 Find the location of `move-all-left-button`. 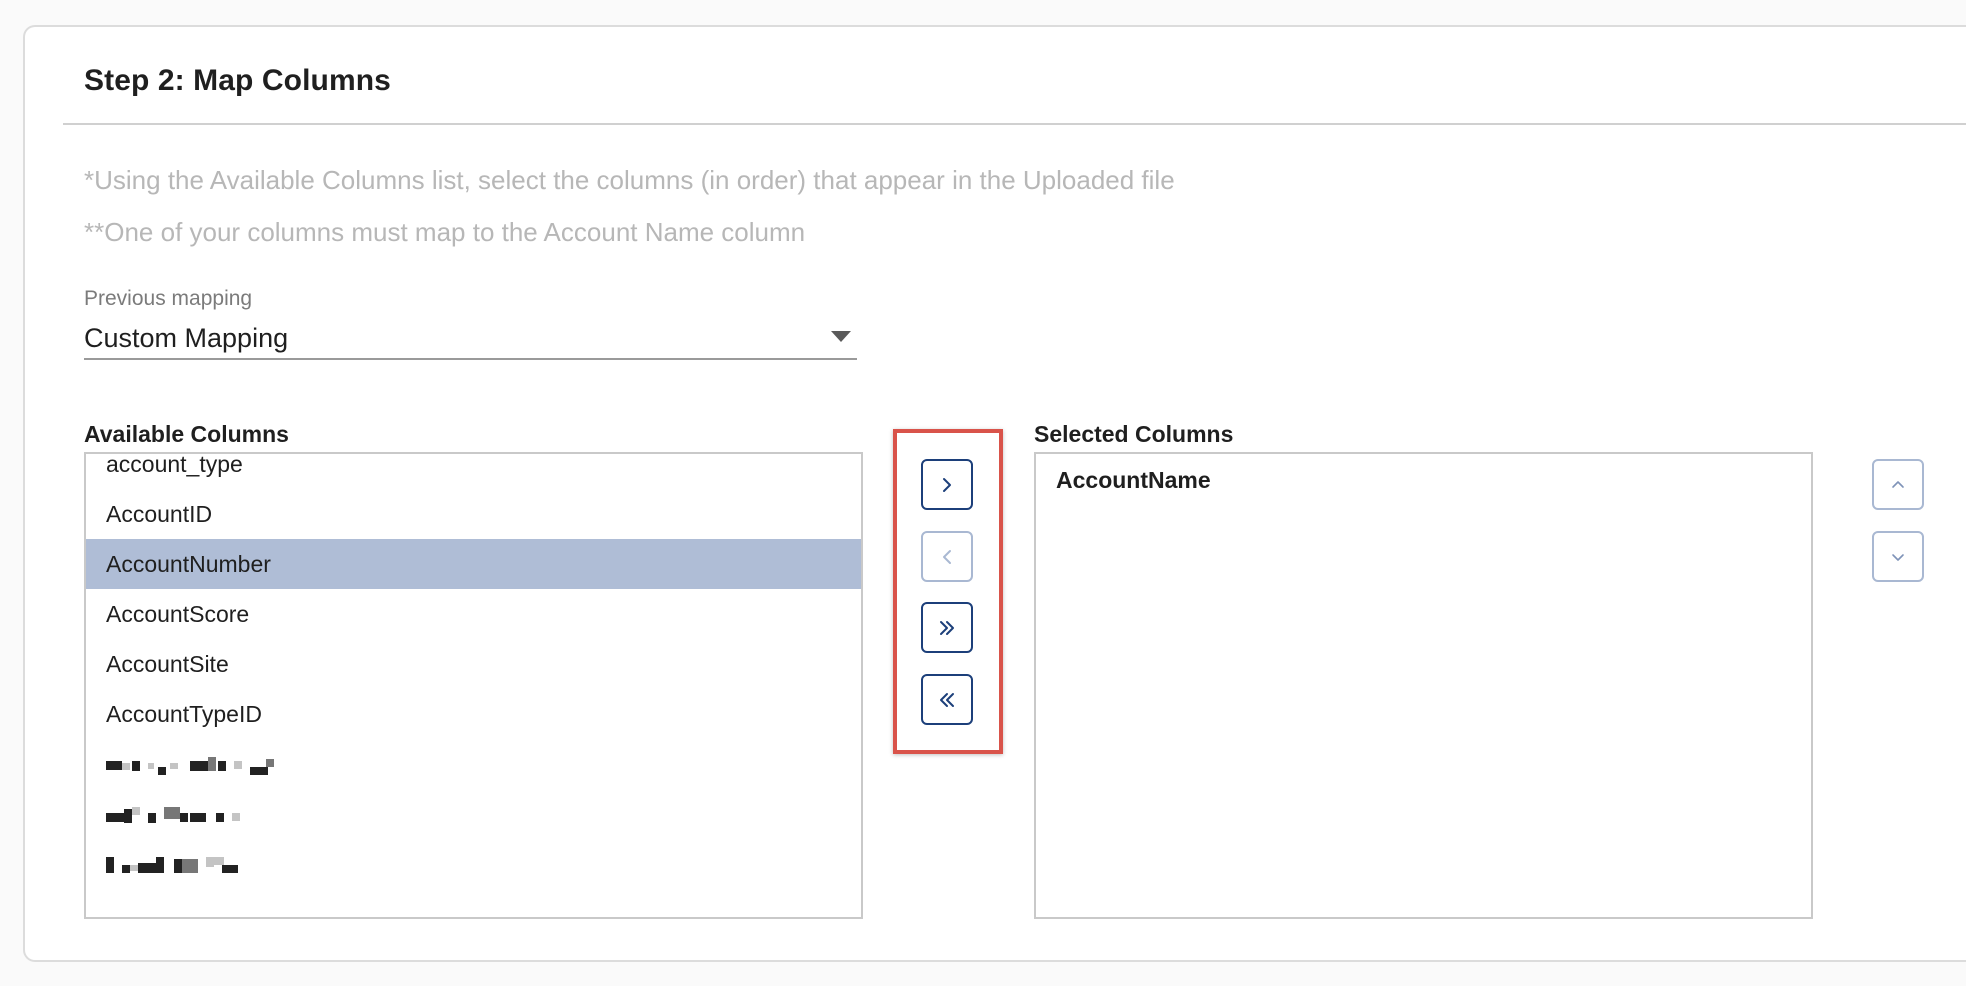

move-all-left-button is located at coordinates (947, 699).